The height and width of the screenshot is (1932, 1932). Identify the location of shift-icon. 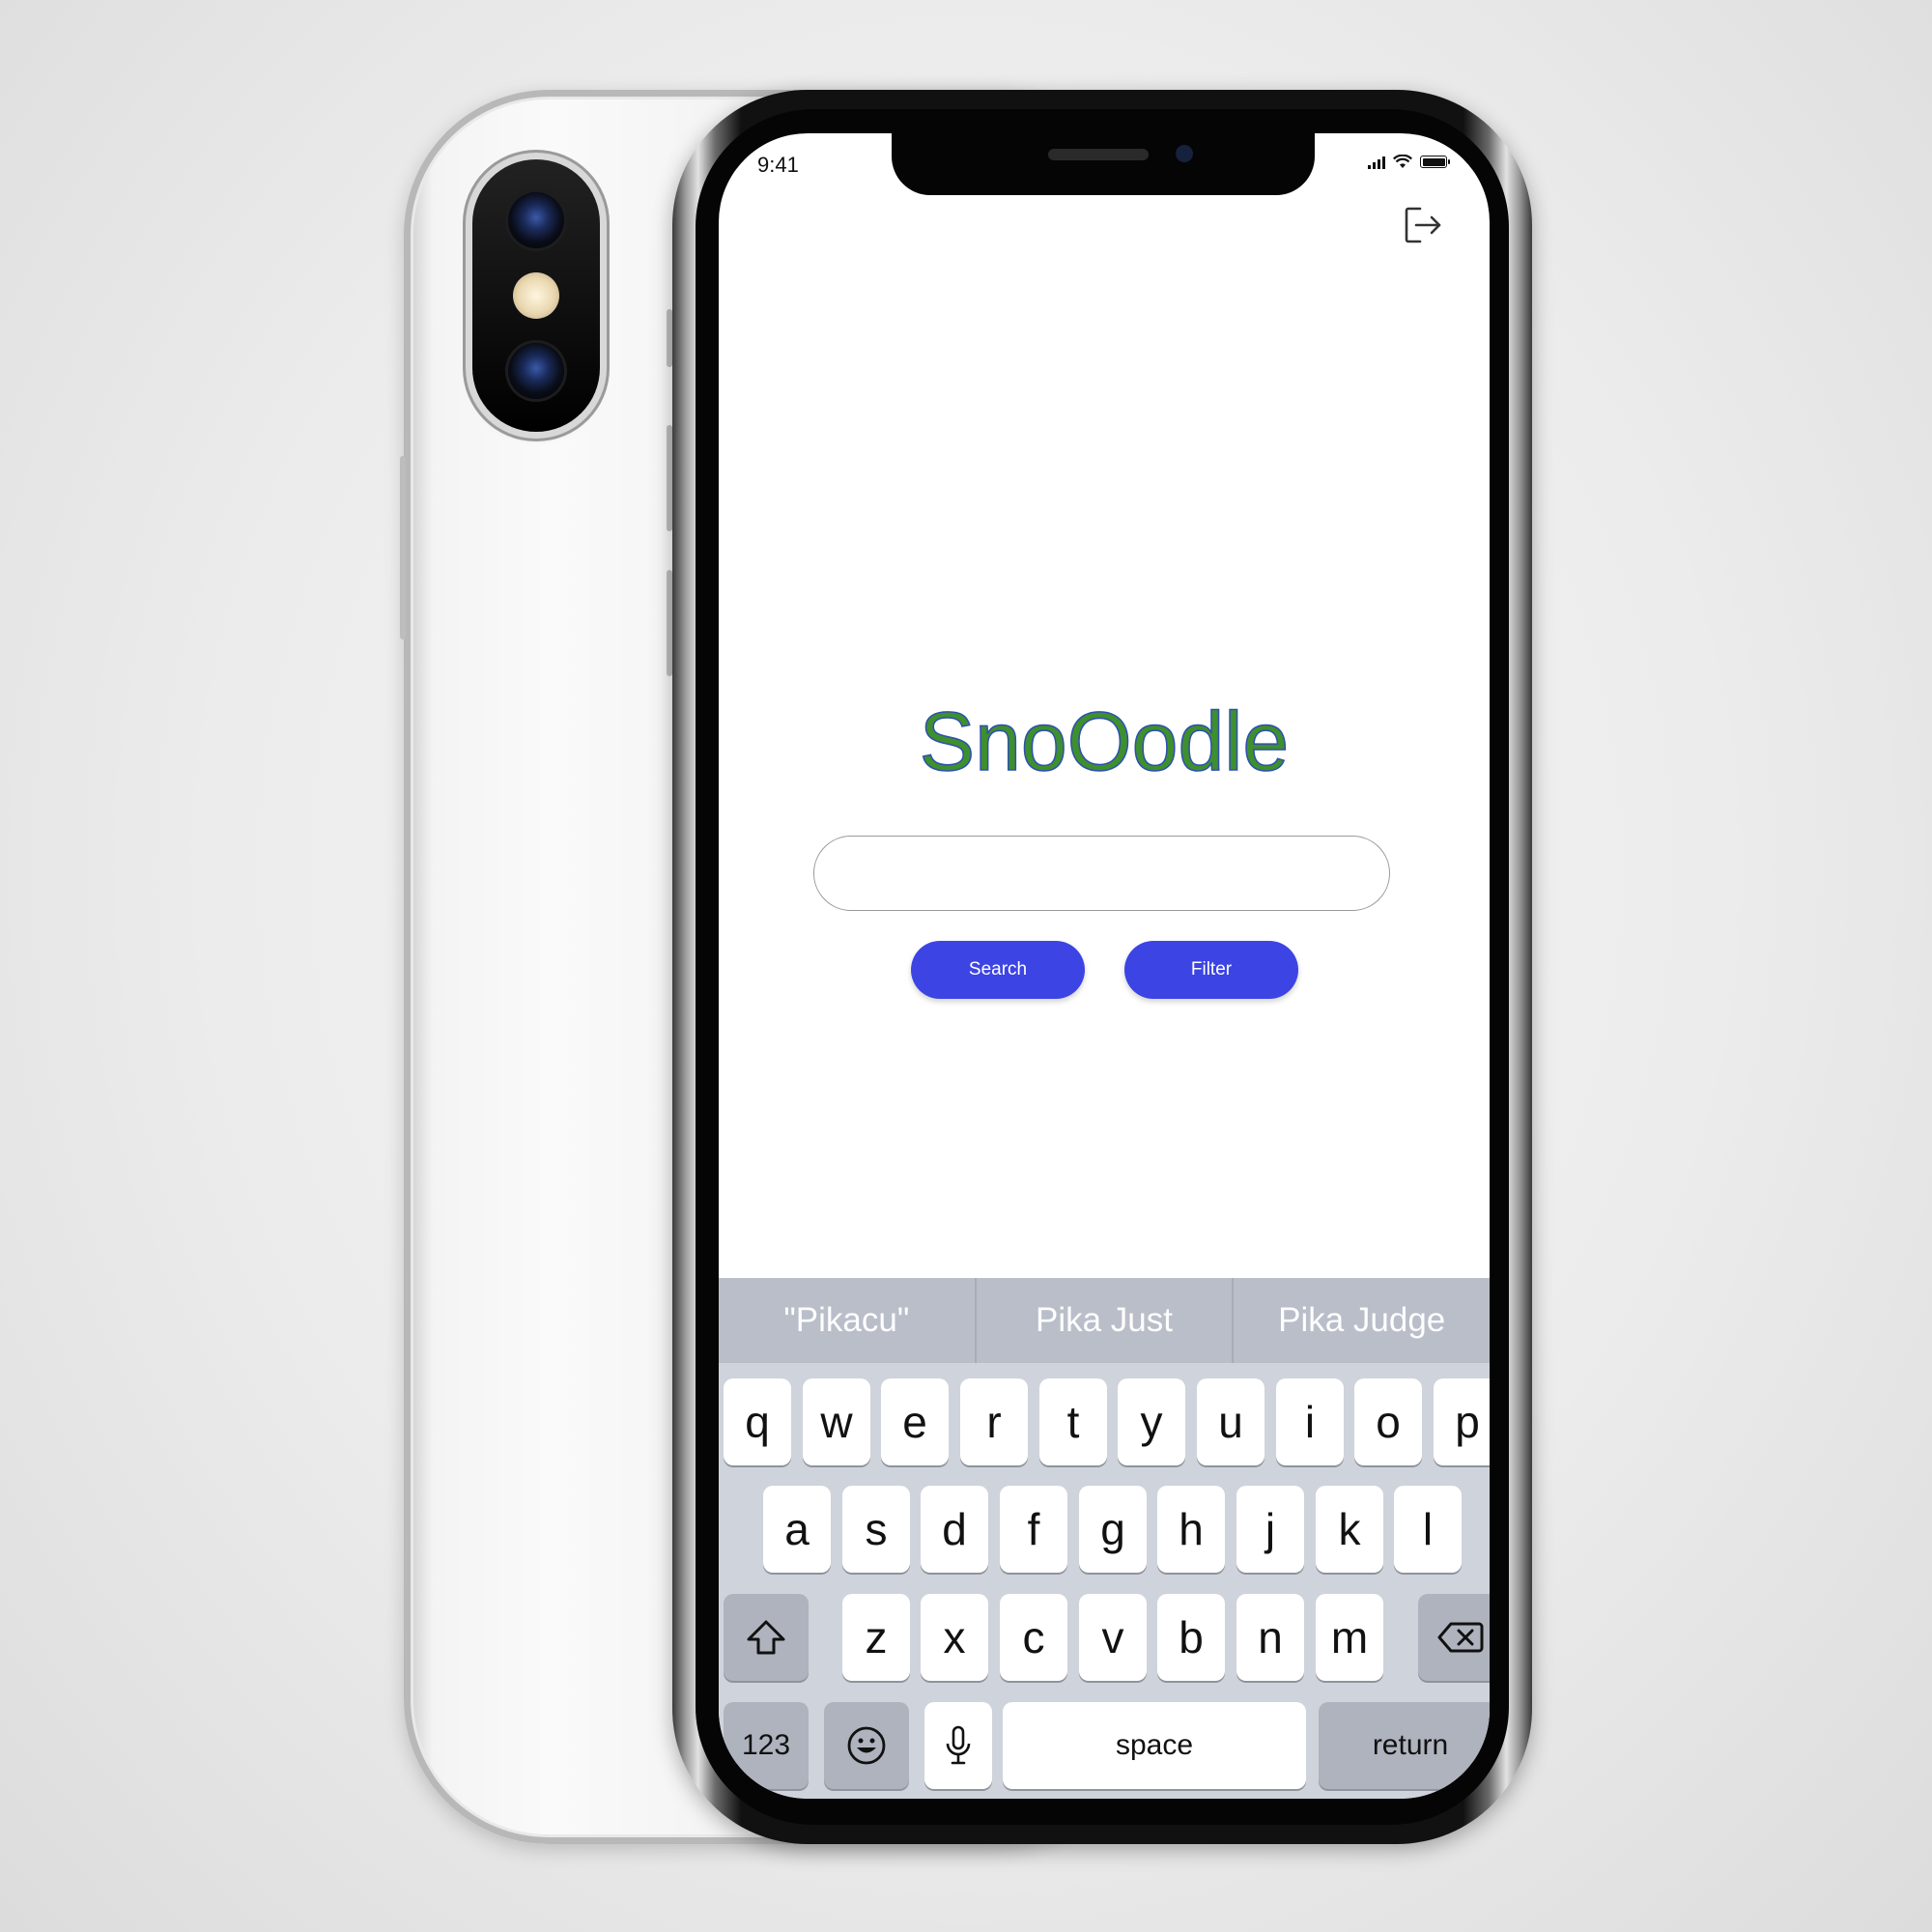
(766, 1637).